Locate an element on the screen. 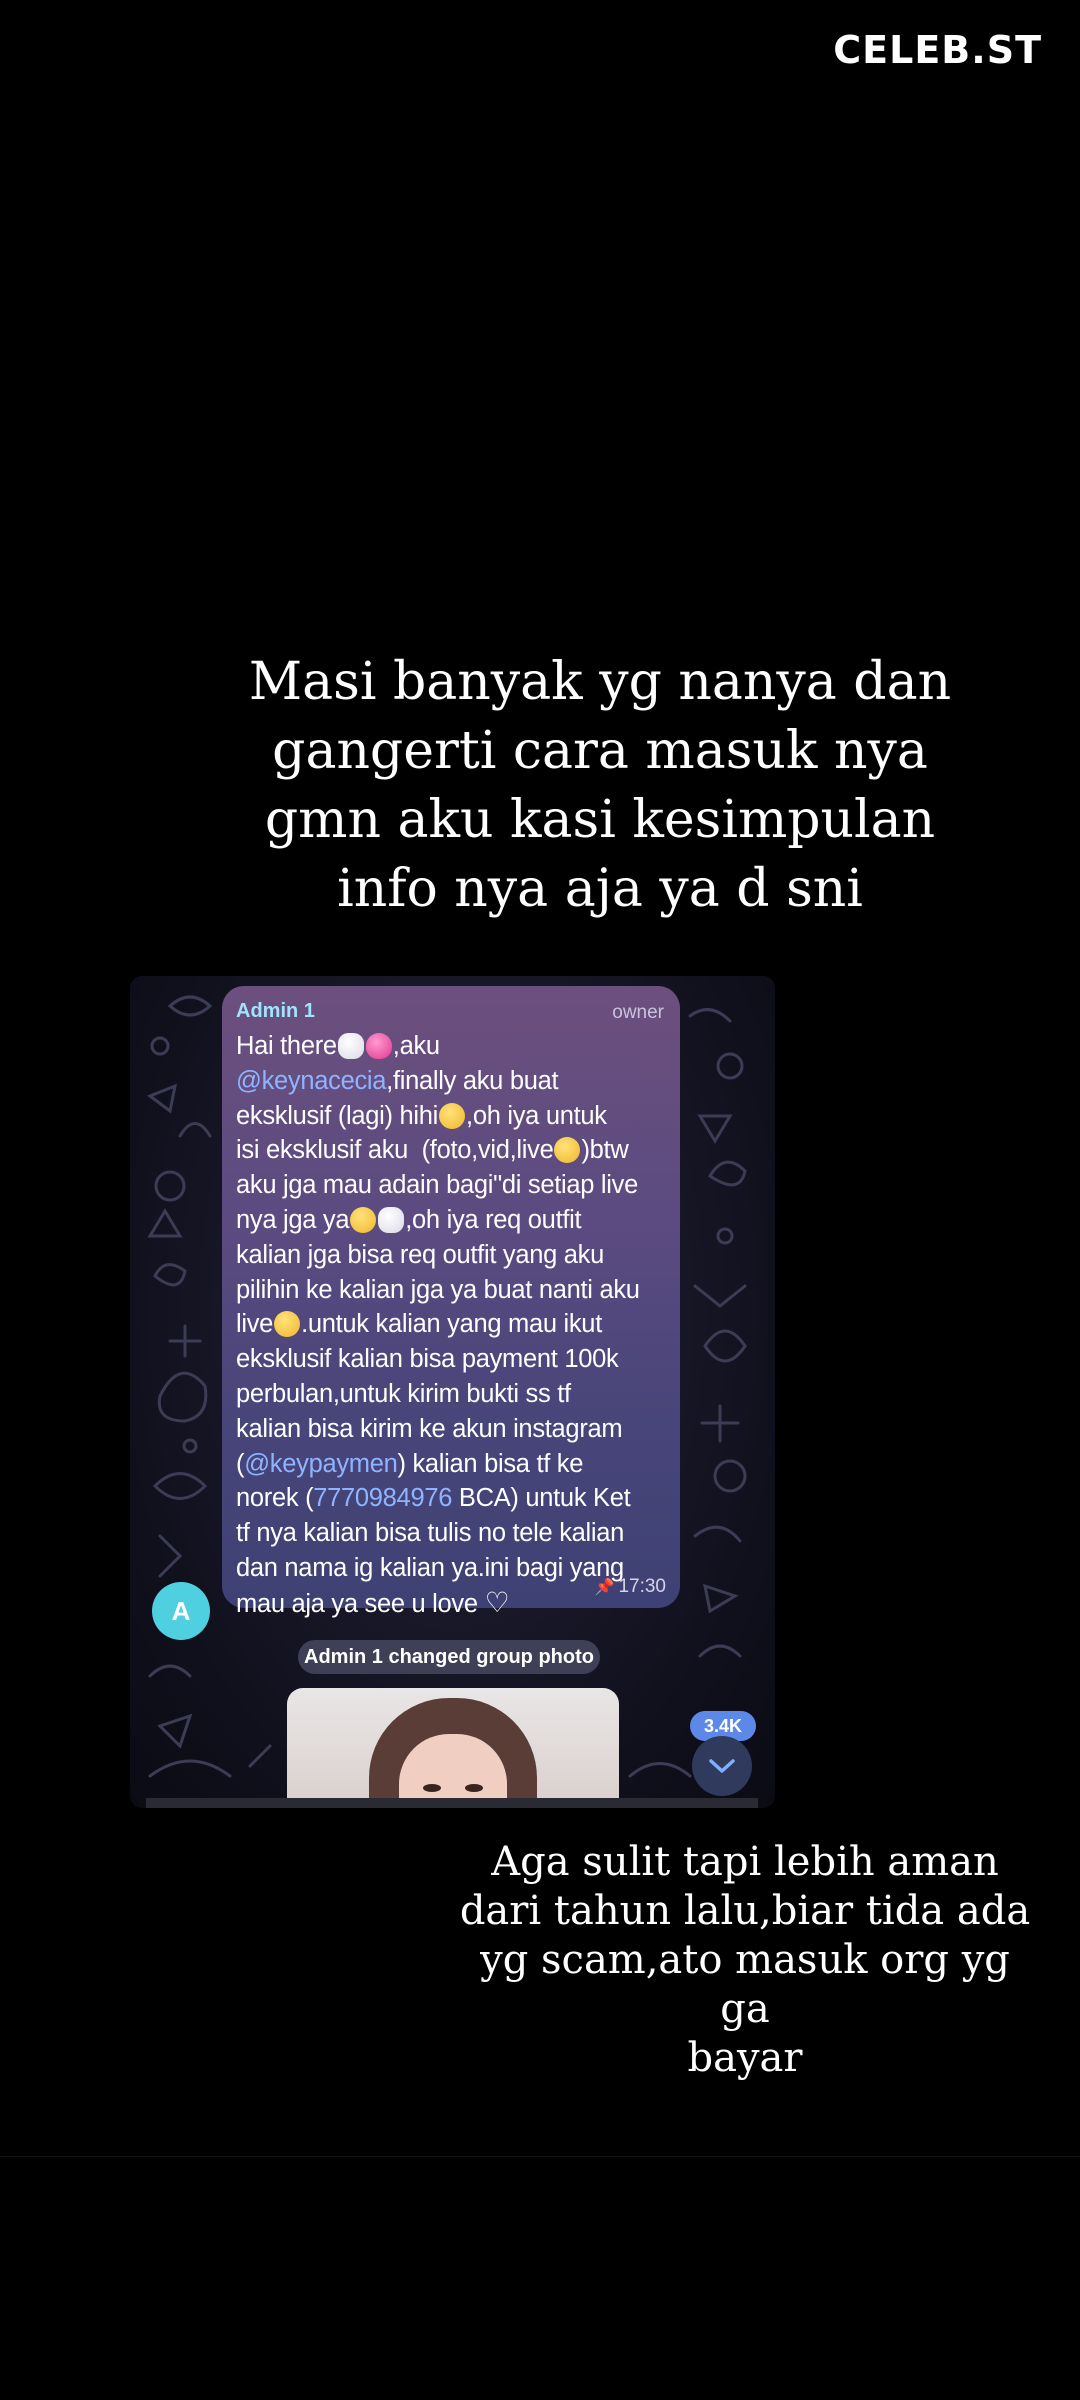  chat-bottom-bar is located at coordinates (452, 1803).